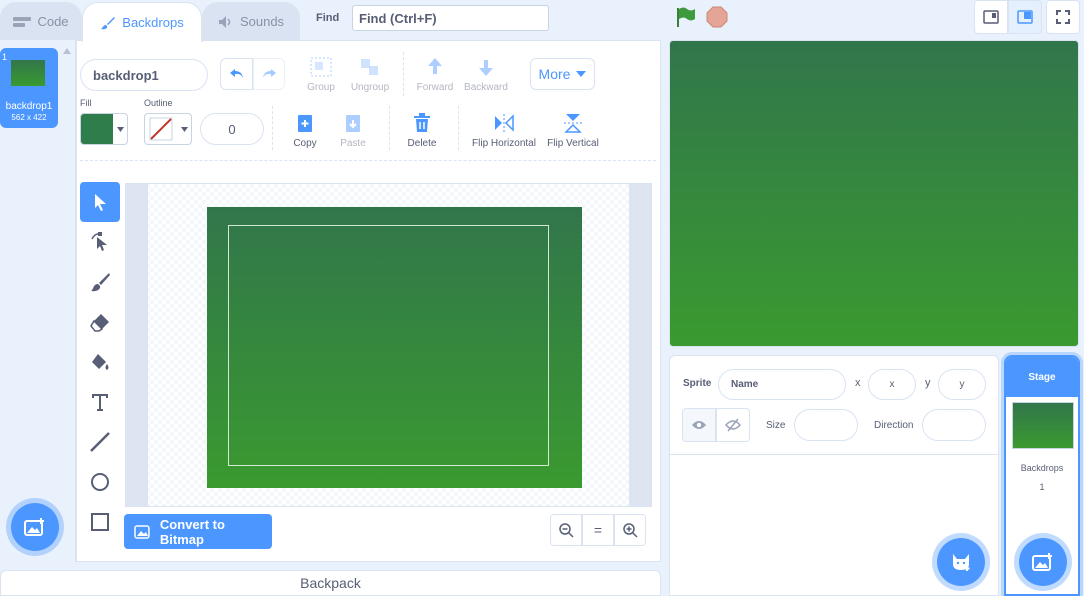 The height and width of the screenshot is (596, 1084). Describe the element at coordinates (100, 522) in the screenshot. I see `rectangle-tool` at that location.